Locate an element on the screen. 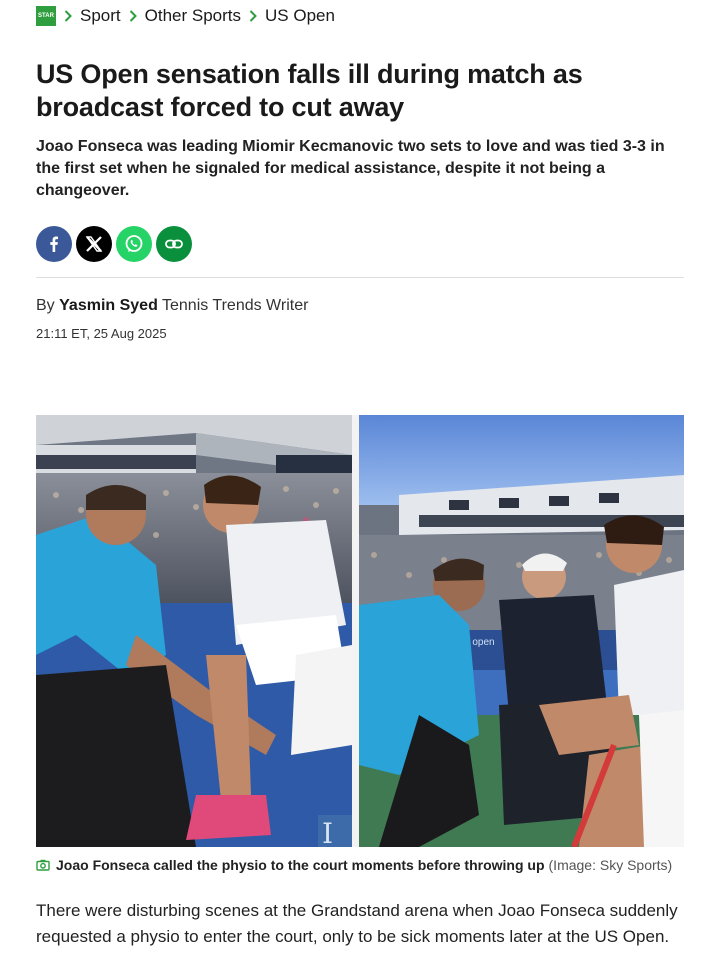  byline-prefix: By is located at coordinates (45, 305).